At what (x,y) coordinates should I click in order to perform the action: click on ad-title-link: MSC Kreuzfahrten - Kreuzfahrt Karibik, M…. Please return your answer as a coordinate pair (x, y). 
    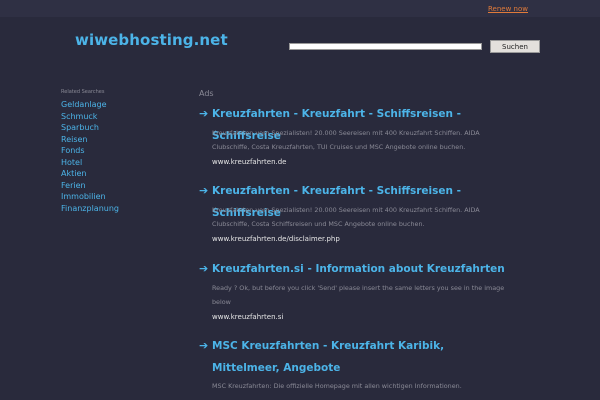
    Looking at the image, I should click on (362, 357).